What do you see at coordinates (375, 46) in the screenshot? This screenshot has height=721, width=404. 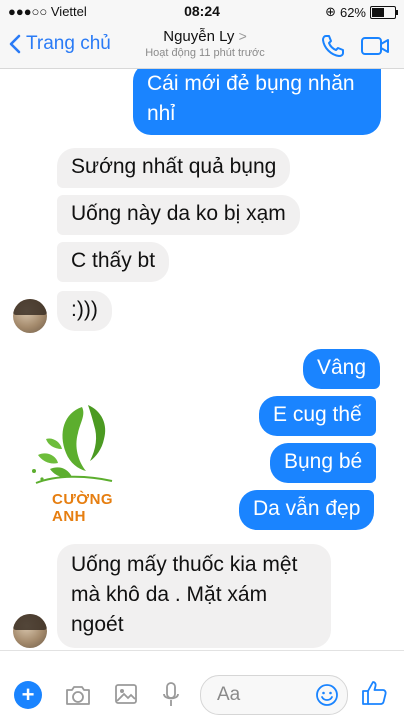 I see `video-call-icon` at bounding box center [375, 46].